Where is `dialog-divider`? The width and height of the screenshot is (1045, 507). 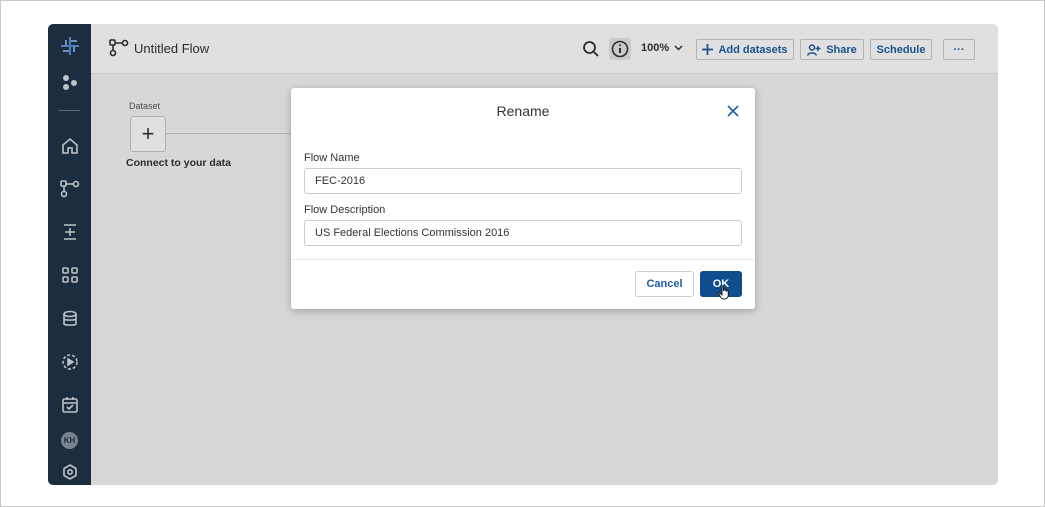
dialog-divider is located at coordinates (523, 259).